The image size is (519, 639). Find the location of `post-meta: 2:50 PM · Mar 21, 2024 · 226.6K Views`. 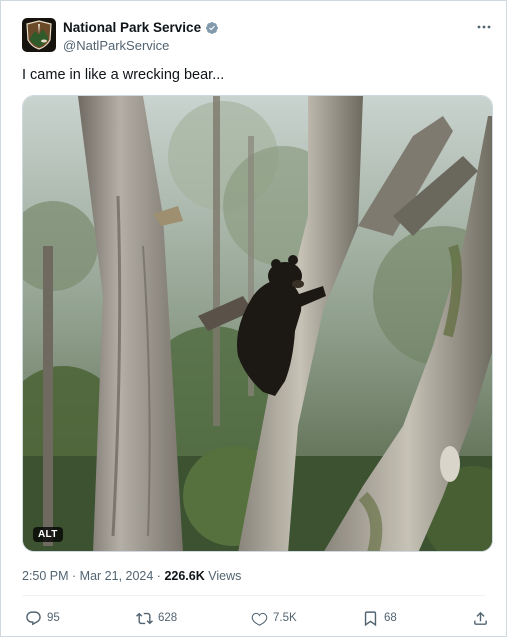

post-meta: 2:50 PM · Mar 21, 2024 · 226.6K Views is located at coordinates (131, 576).